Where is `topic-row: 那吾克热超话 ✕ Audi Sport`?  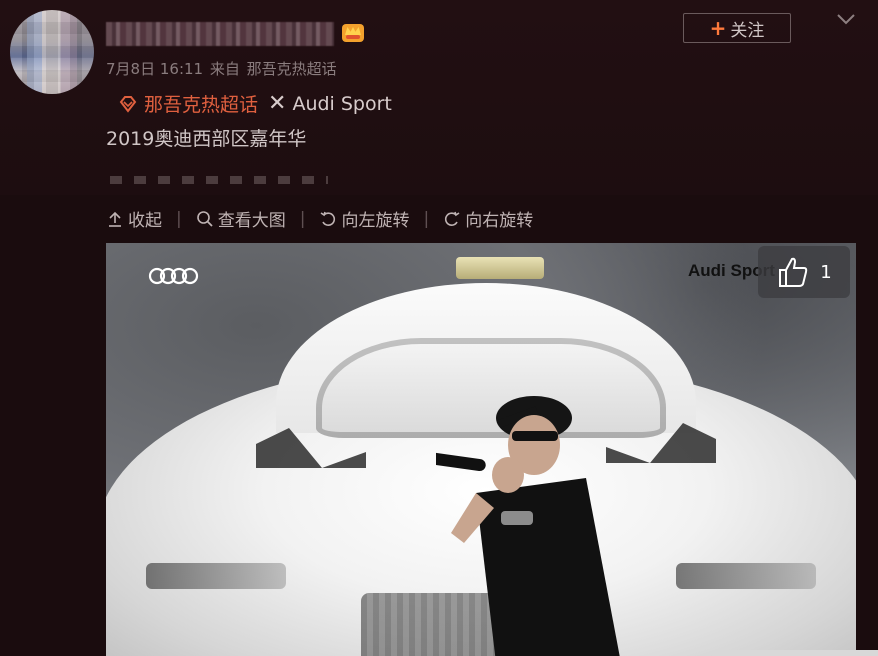
topic-row: 那吾克热超话 ✕ Audi Sport is located at coordinates (255, 103).